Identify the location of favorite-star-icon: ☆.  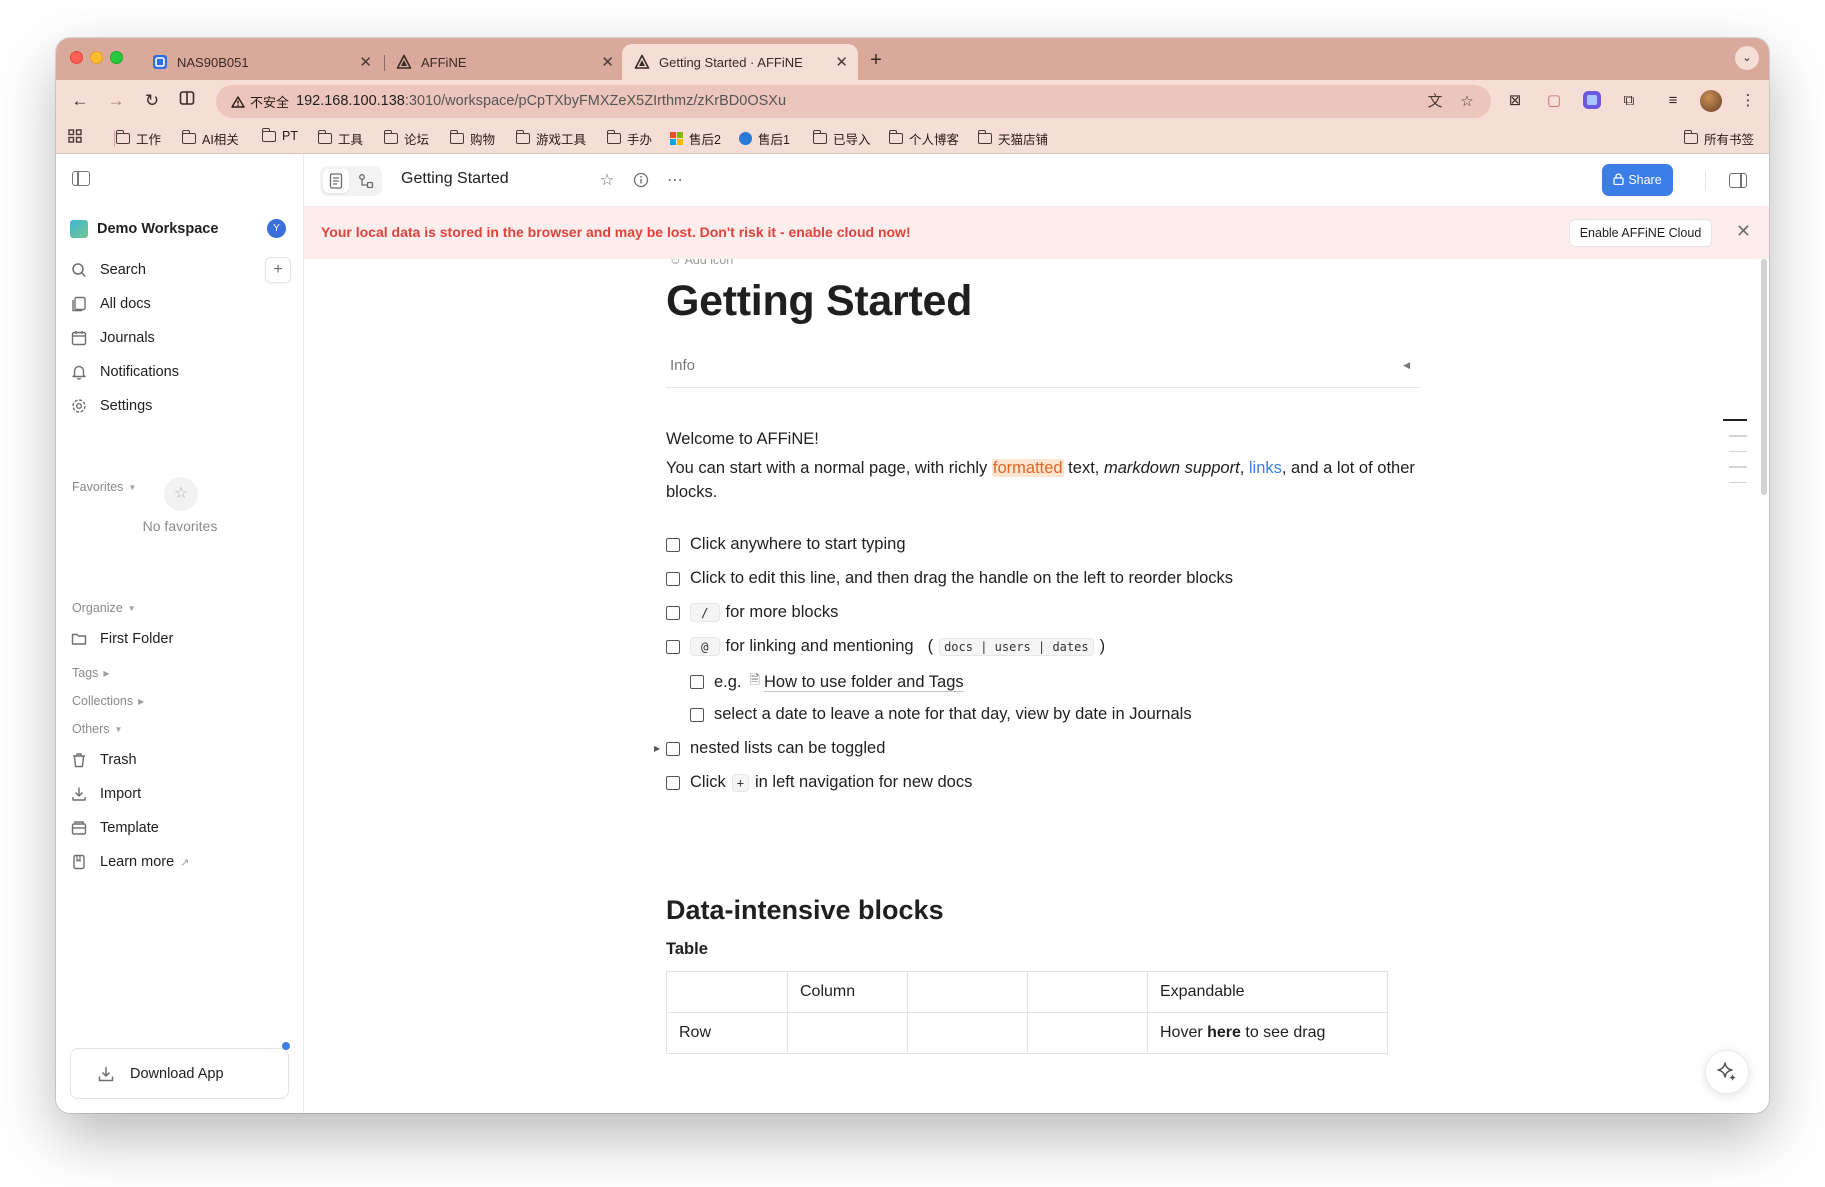
(607, 180).